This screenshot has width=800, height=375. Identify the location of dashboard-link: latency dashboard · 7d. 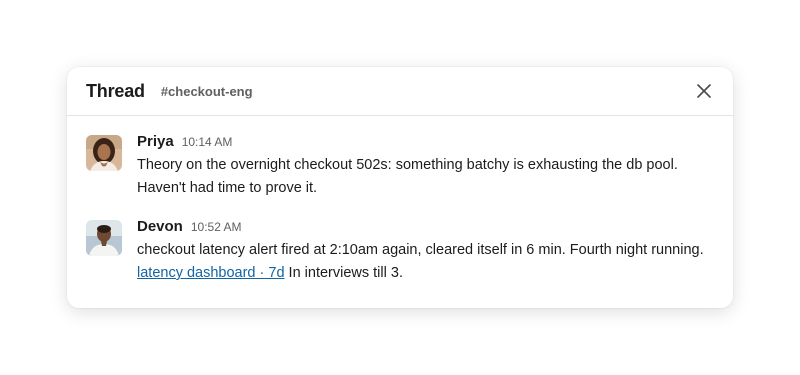
(211, 273).